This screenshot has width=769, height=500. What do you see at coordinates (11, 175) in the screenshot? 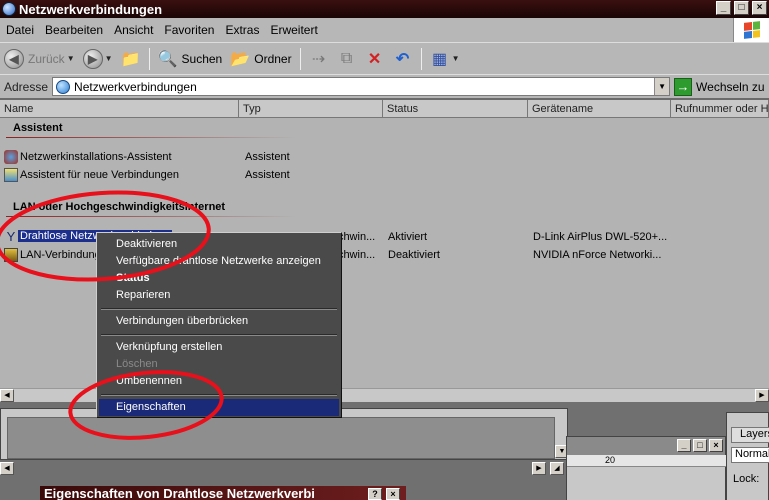
I see `new-connection-wizard-icon` at bounding box center [11, 175].